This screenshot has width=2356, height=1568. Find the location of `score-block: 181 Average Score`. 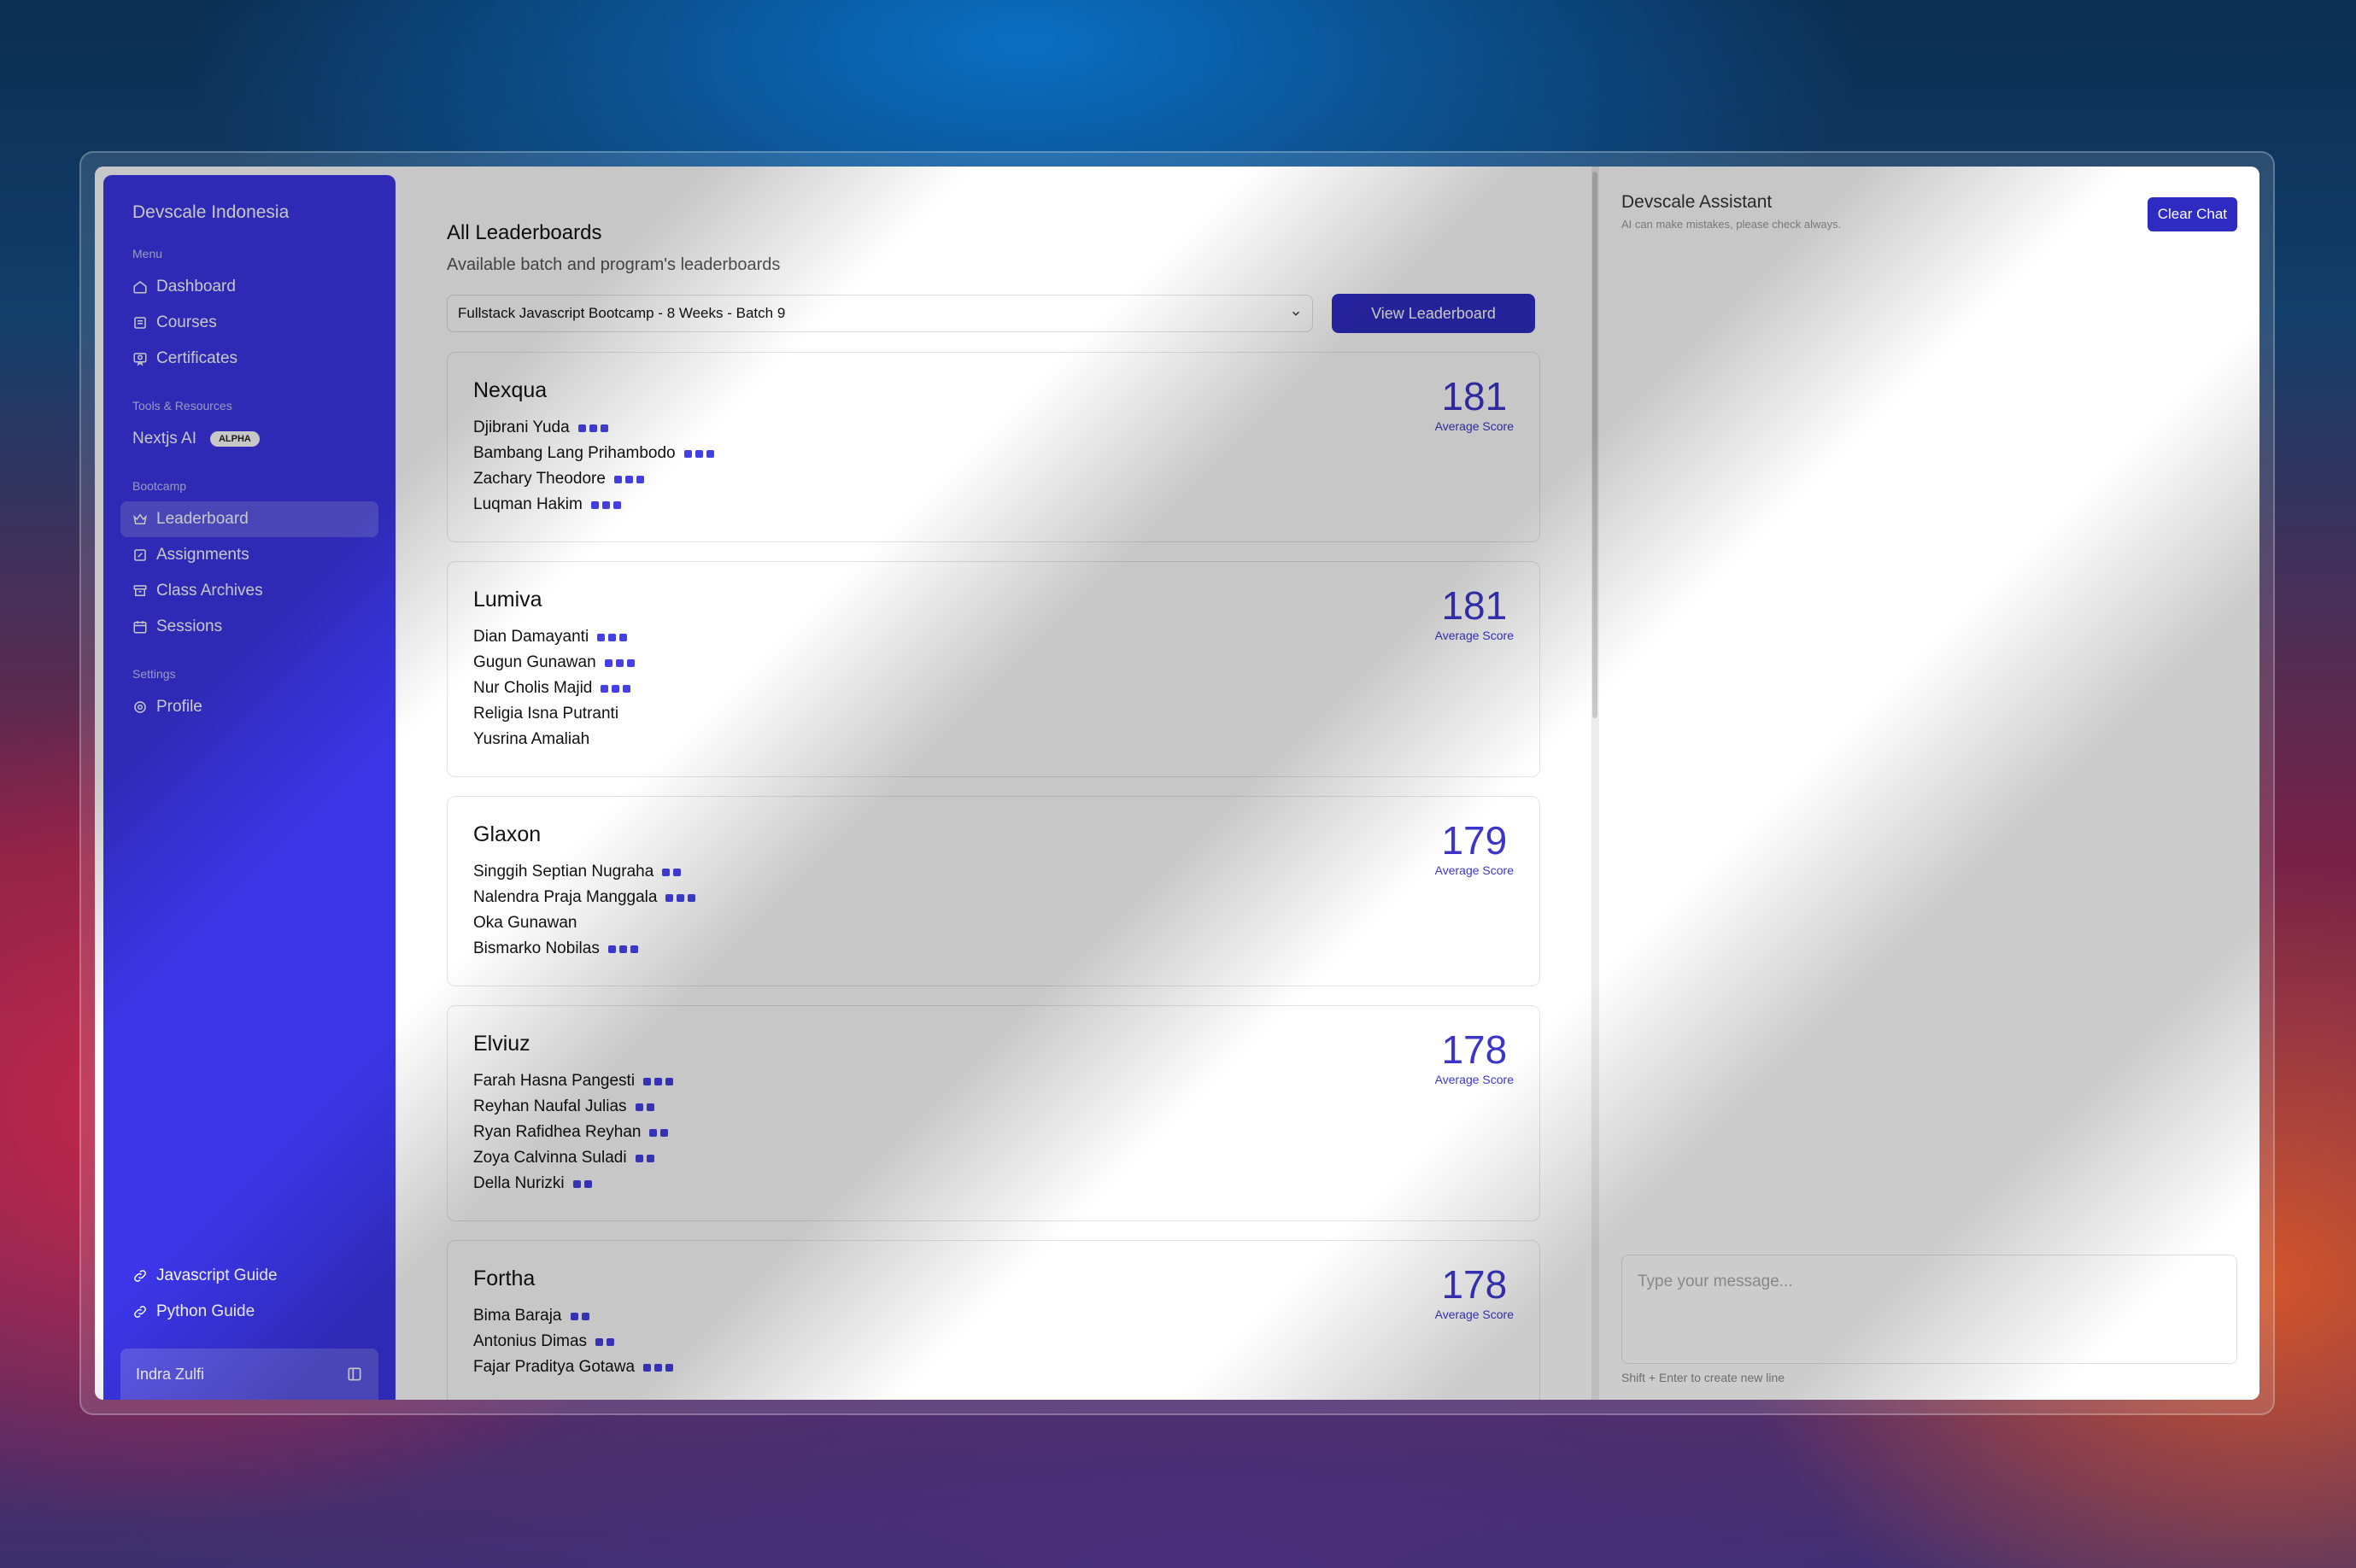

score-block: 181 Average Score is located at coordinates (1474, 614).